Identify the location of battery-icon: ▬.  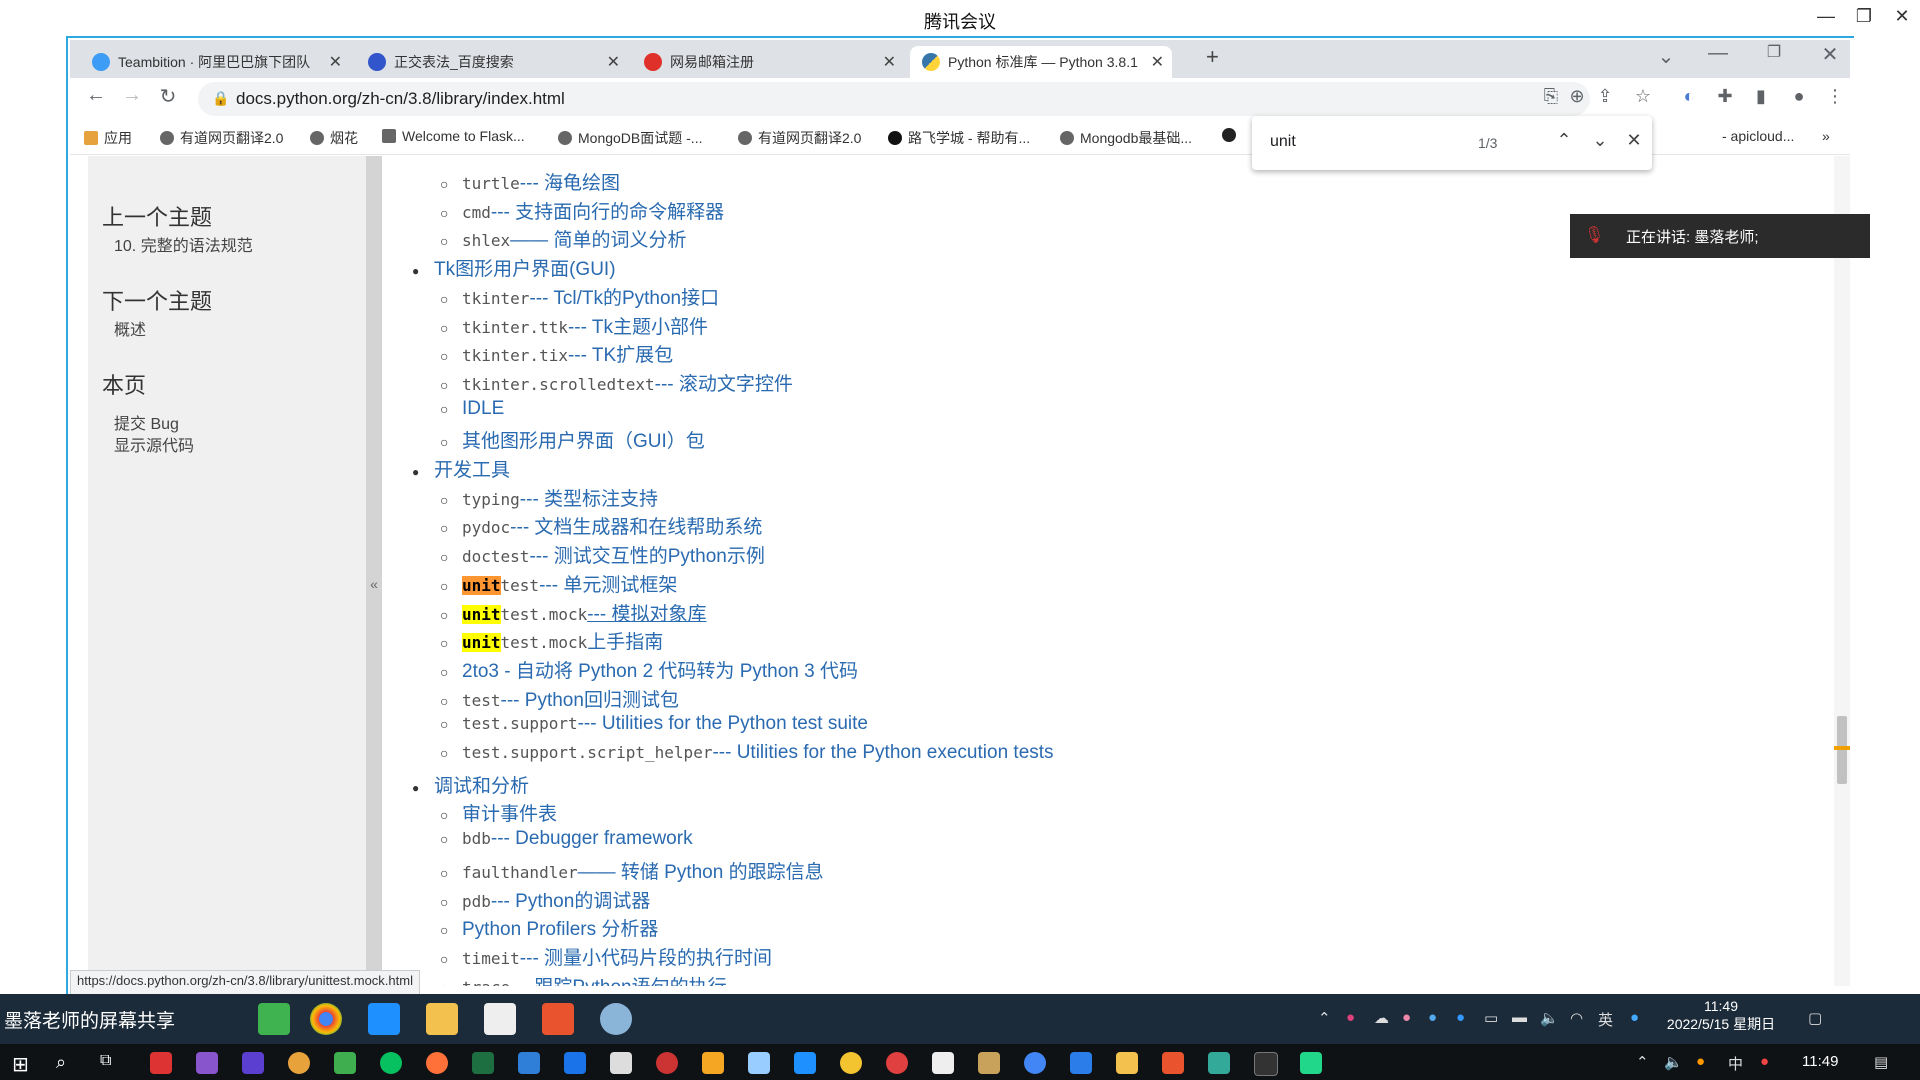
(1519, 1017).